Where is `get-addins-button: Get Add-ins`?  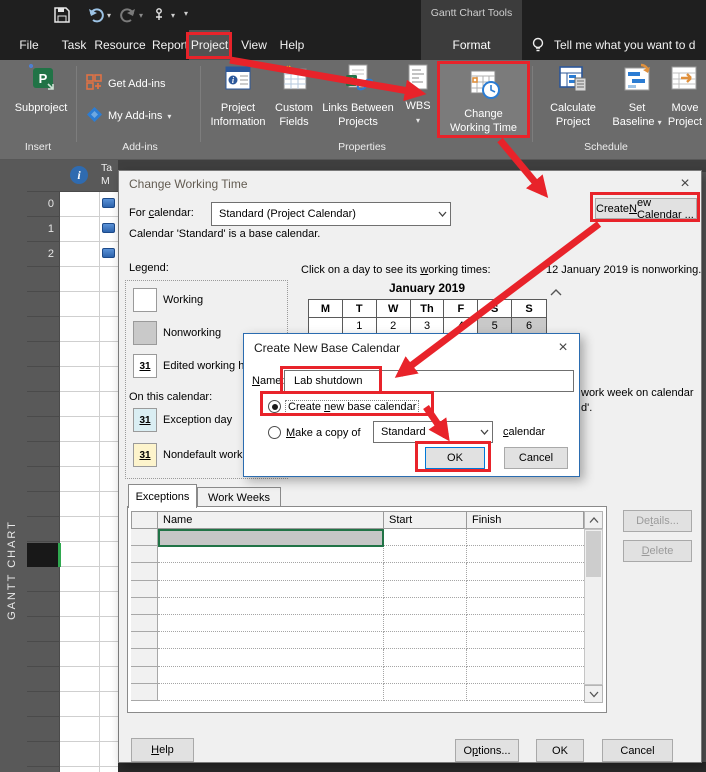 get-addins-button: Get Add-ins is located at coordinates (125, 84).